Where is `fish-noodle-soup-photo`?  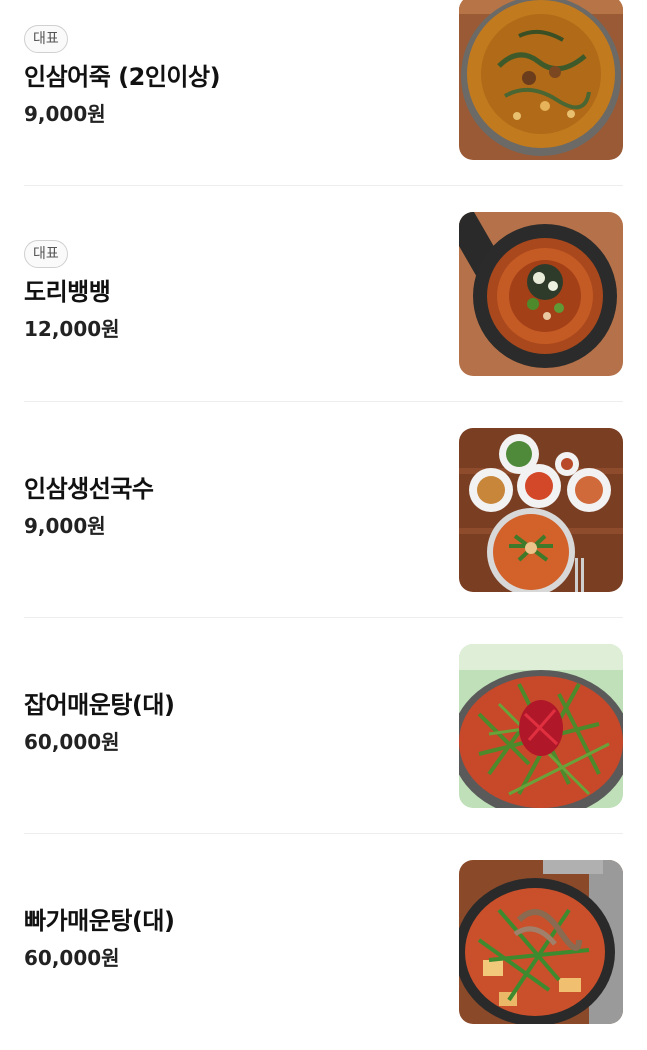 fish-noodle-soup-photo is located at coordinates (541, 510).